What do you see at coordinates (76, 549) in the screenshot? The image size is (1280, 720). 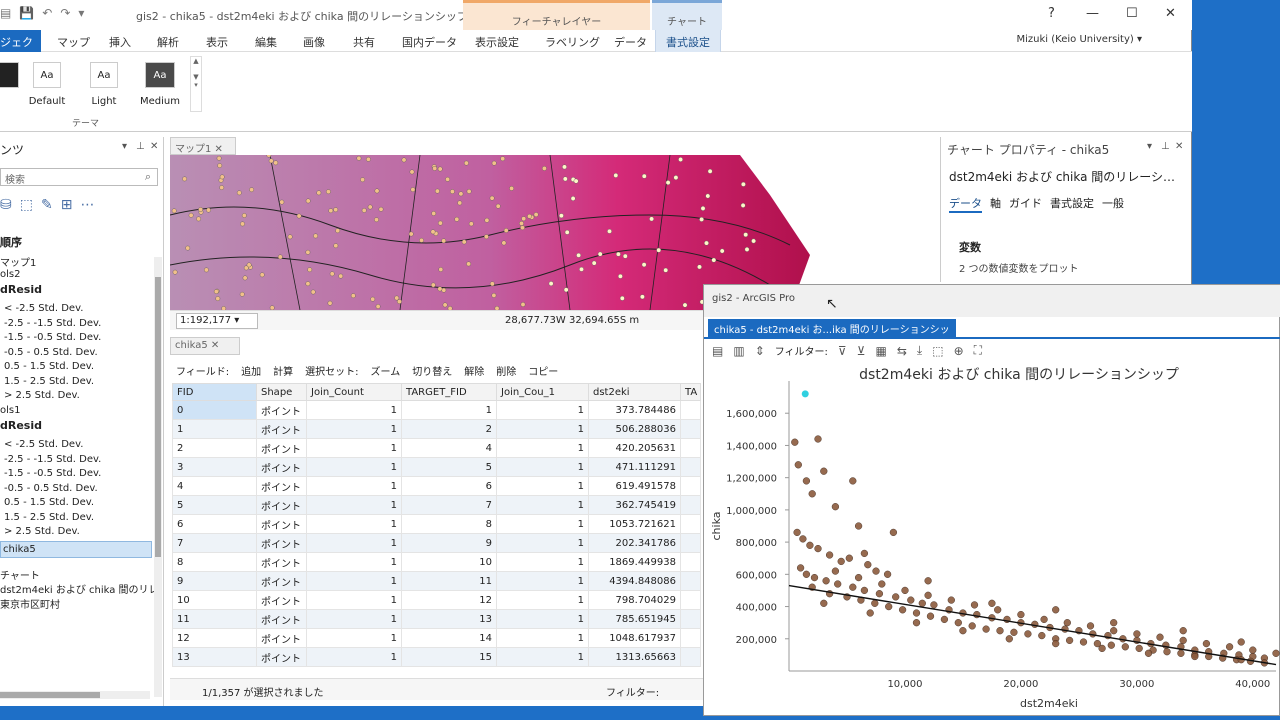 I see `tree-item: chika5` at bounding box center [76, 549].